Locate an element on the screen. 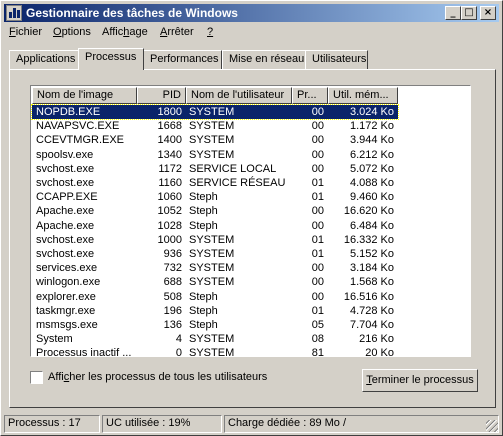 The image size is (503, 436). minimize-button: _ is located at coordinates (453, 13).